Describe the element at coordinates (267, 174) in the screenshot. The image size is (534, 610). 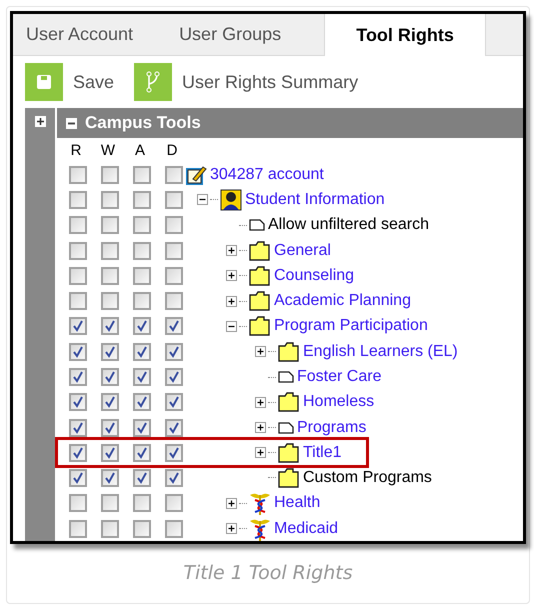
I see `tree-item: 304287 account` at that location.